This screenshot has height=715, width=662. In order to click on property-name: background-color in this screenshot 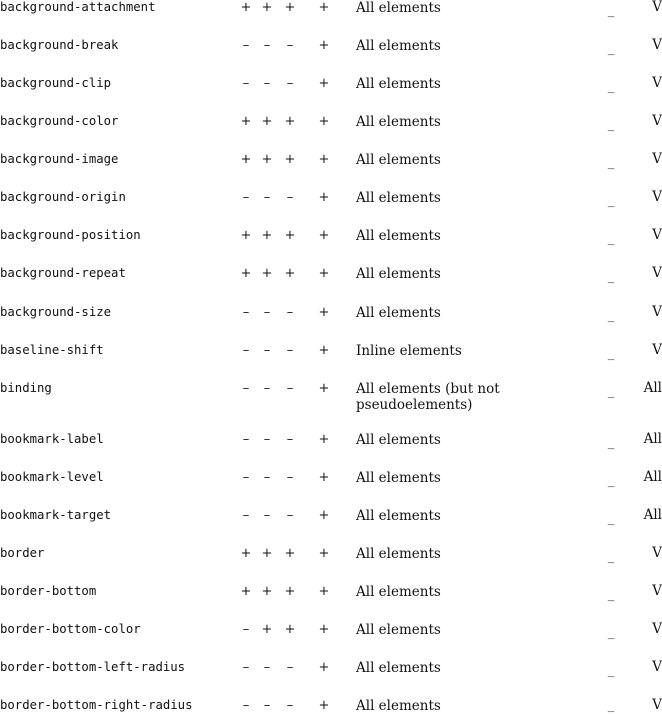, I will do `click(59, 121)`.